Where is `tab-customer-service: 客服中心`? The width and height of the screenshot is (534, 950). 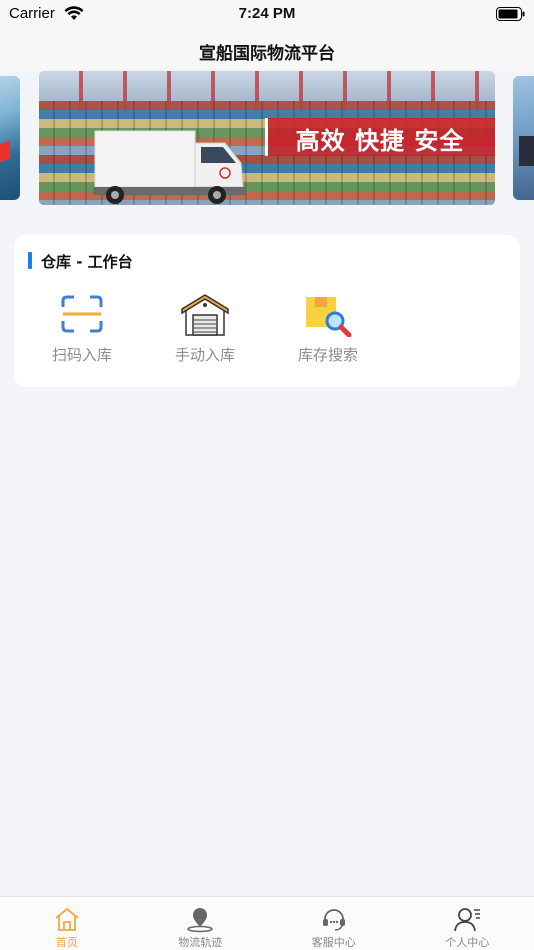 tab-customer-service: 客服中心 is located at coordinates (334, 923).